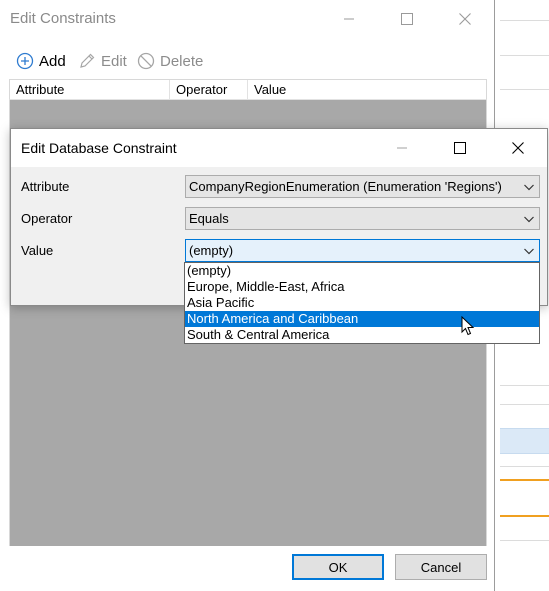  I want to click on maximize-button, so click(407, 19).